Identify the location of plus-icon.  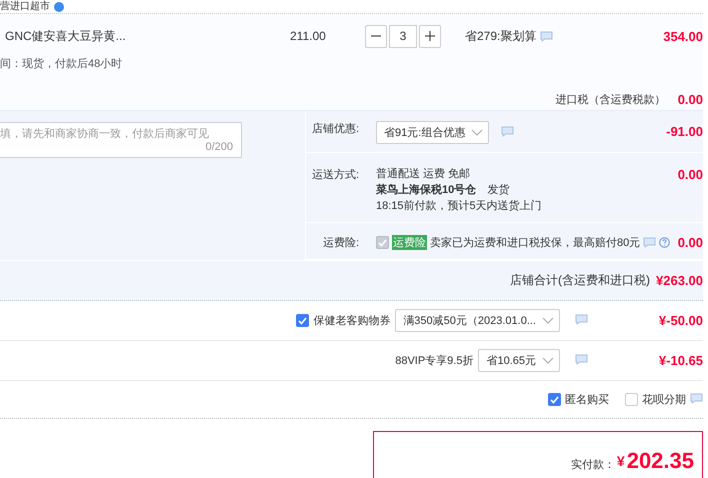
(430, 36).